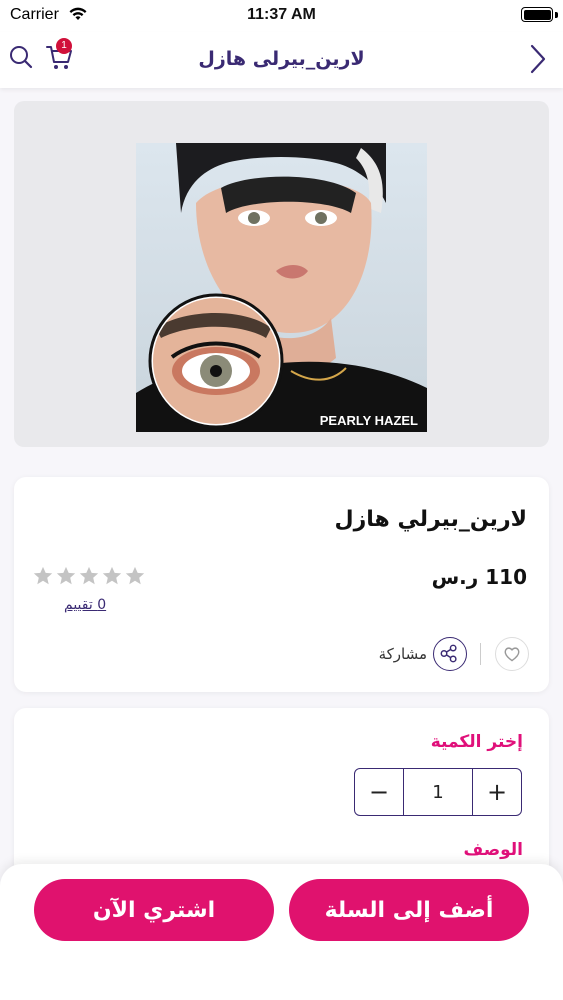 This screenshot has width=563, height=1000. Describe the element at coordinates (281, 287) in the screenshot. I see `product-image: PEARLY HAZEL` at that location.